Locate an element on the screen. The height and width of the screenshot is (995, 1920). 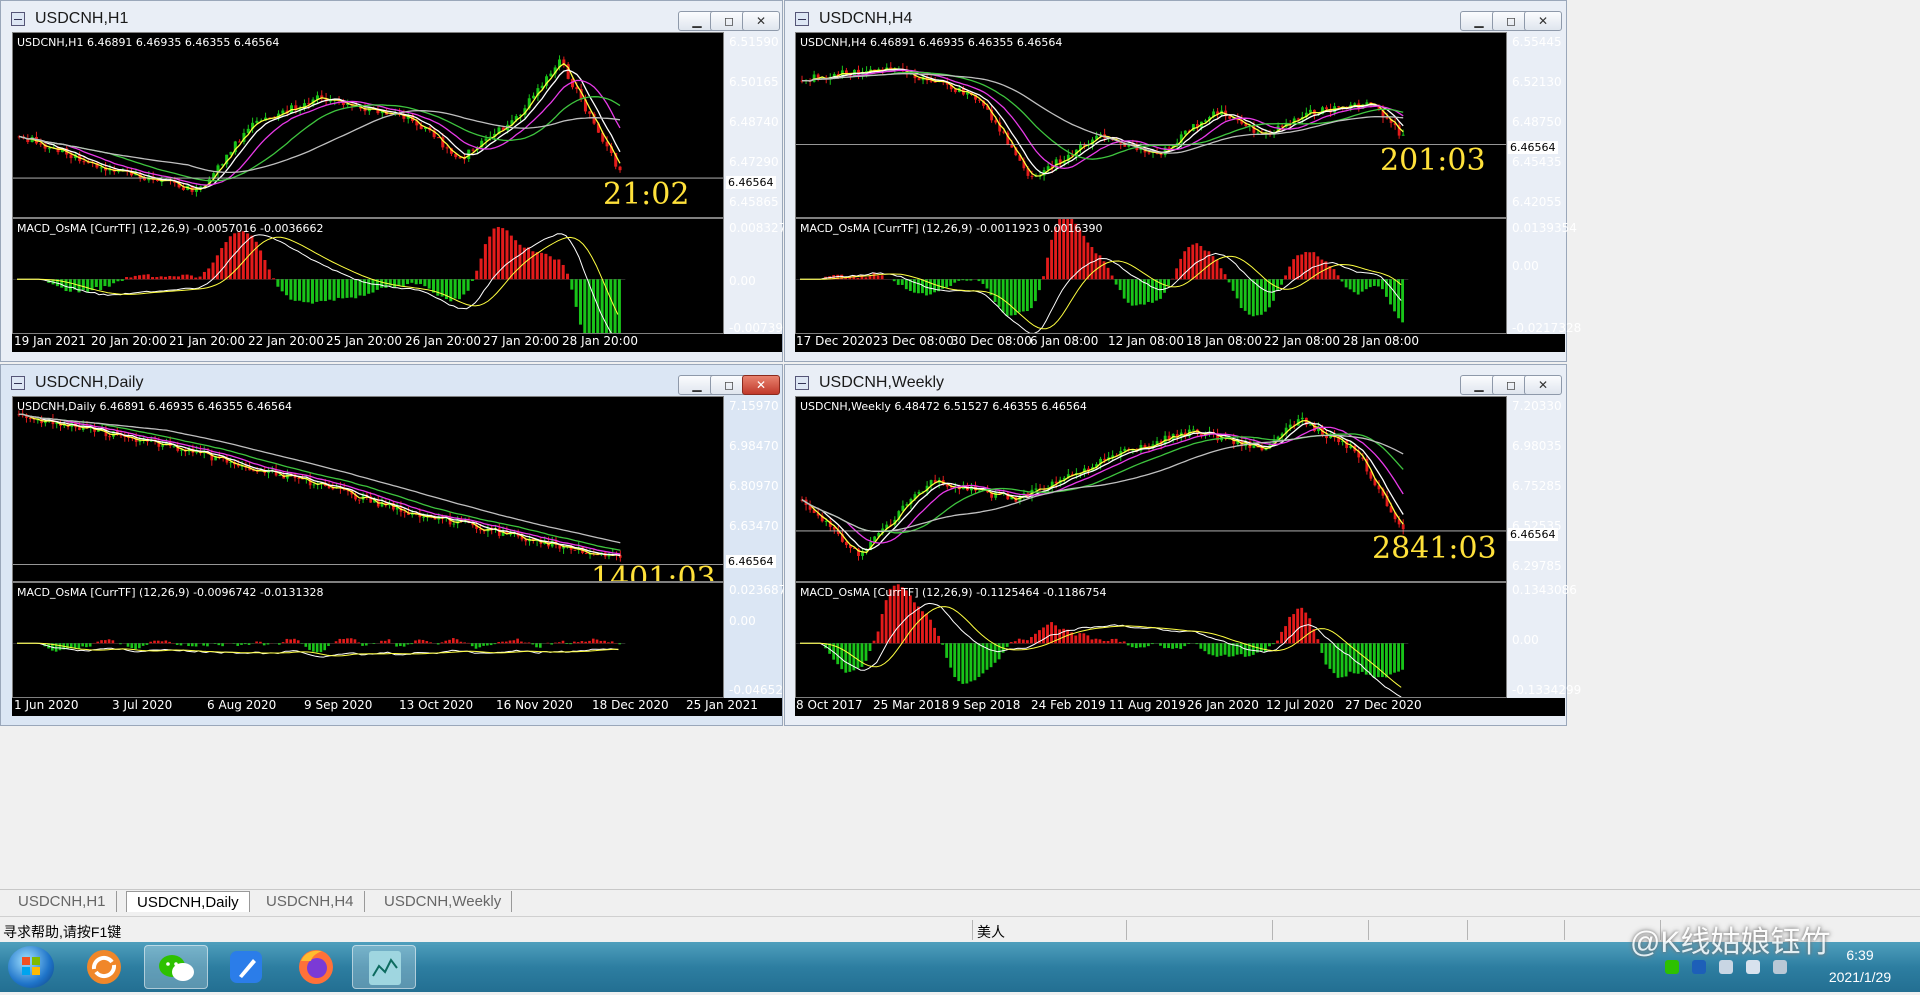
bar-countdown-timer: 2841:03 is located at coordinates (1434, 548).